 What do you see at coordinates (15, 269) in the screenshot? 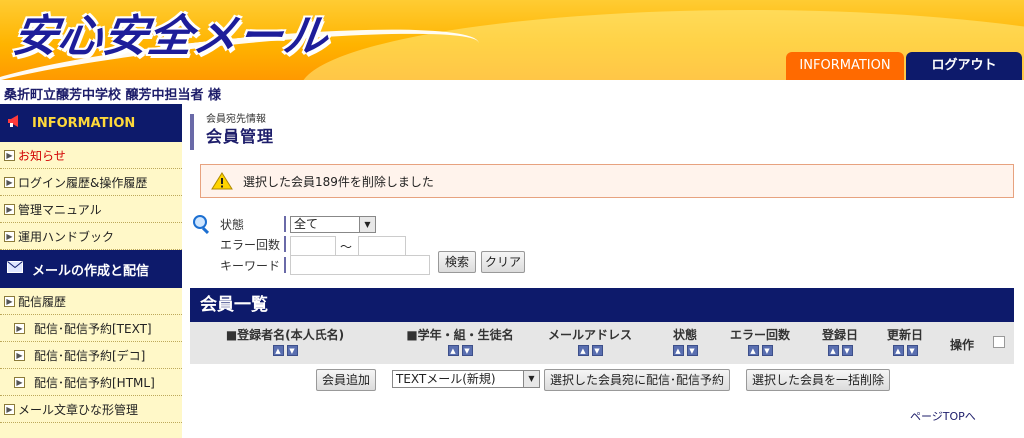
I see `envelope-icon` at bounding box center [15, 269].